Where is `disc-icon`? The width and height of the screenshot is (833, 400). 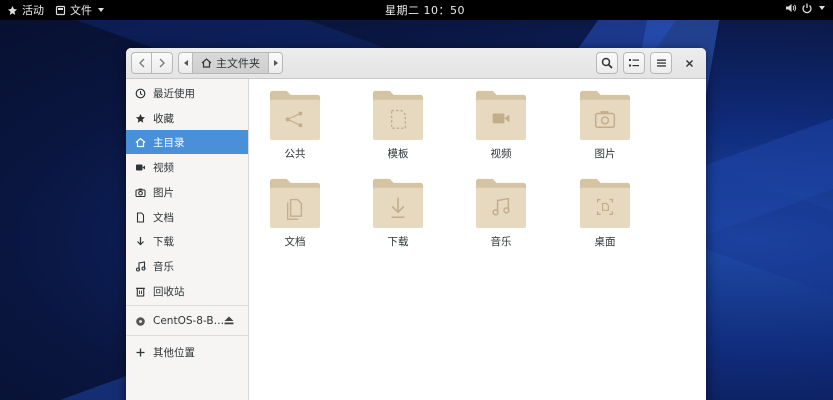 disc-icon is located at coordinates (140, 321).